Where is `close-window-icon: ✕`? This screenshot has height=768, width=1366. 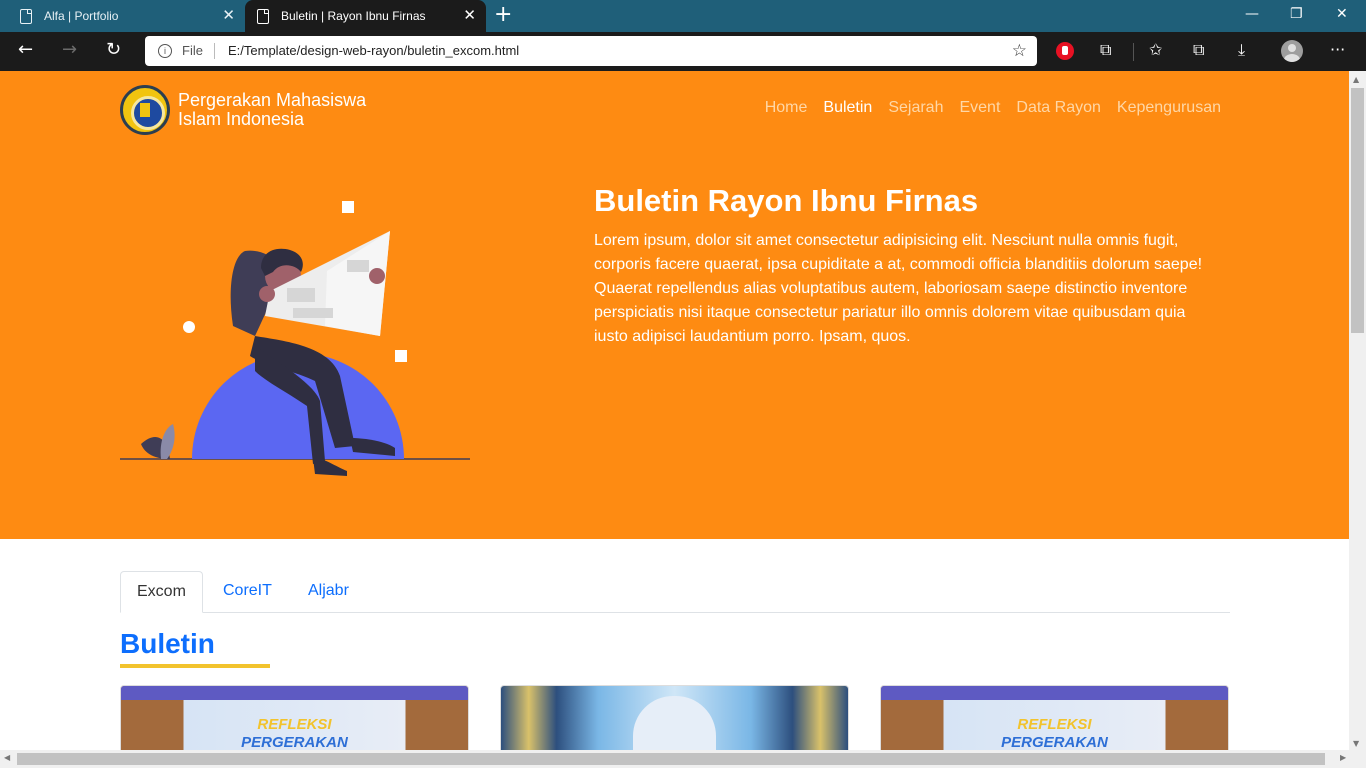 close-window-icon: ✕ is located at coordinates (1342, 14).